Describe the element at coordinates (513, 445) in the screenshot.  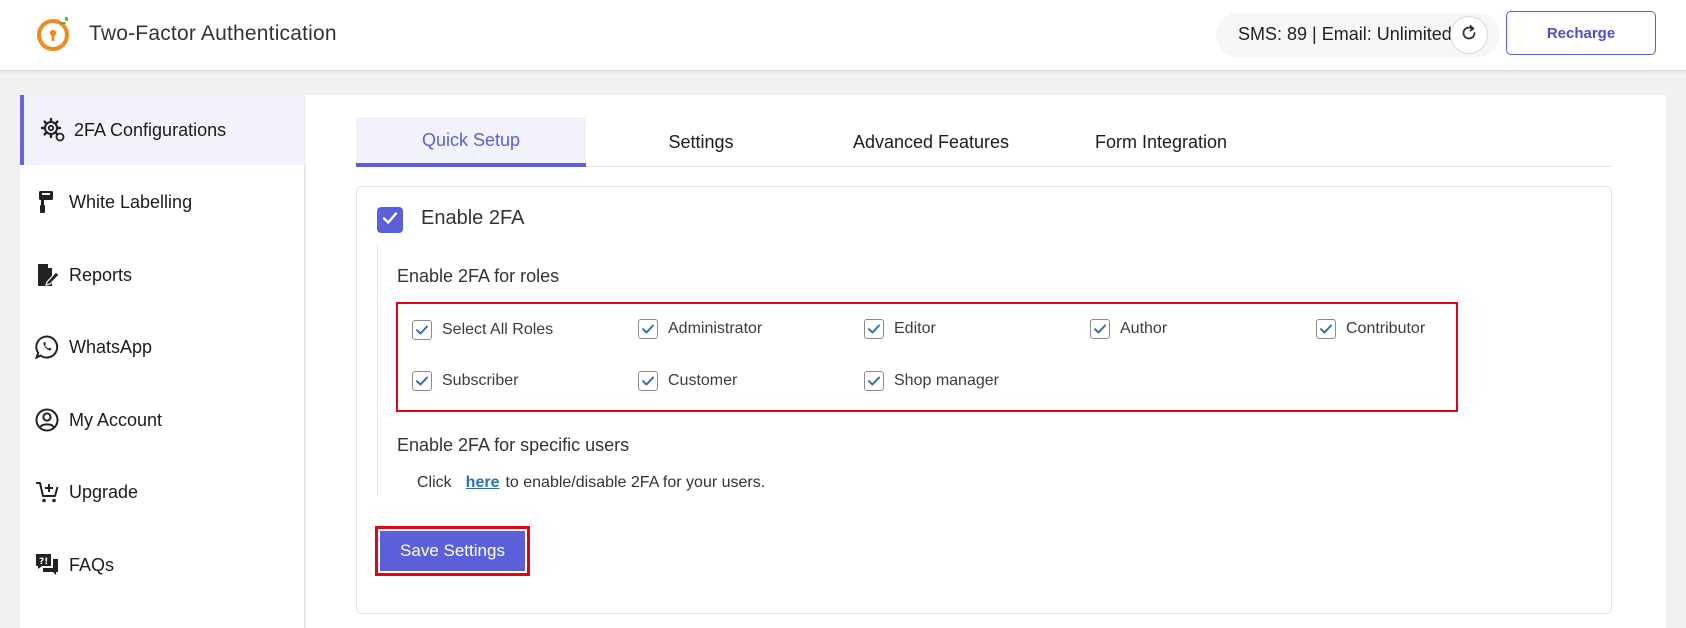
I see `specific-users-title: Enable 2FA for specific users` at that location.